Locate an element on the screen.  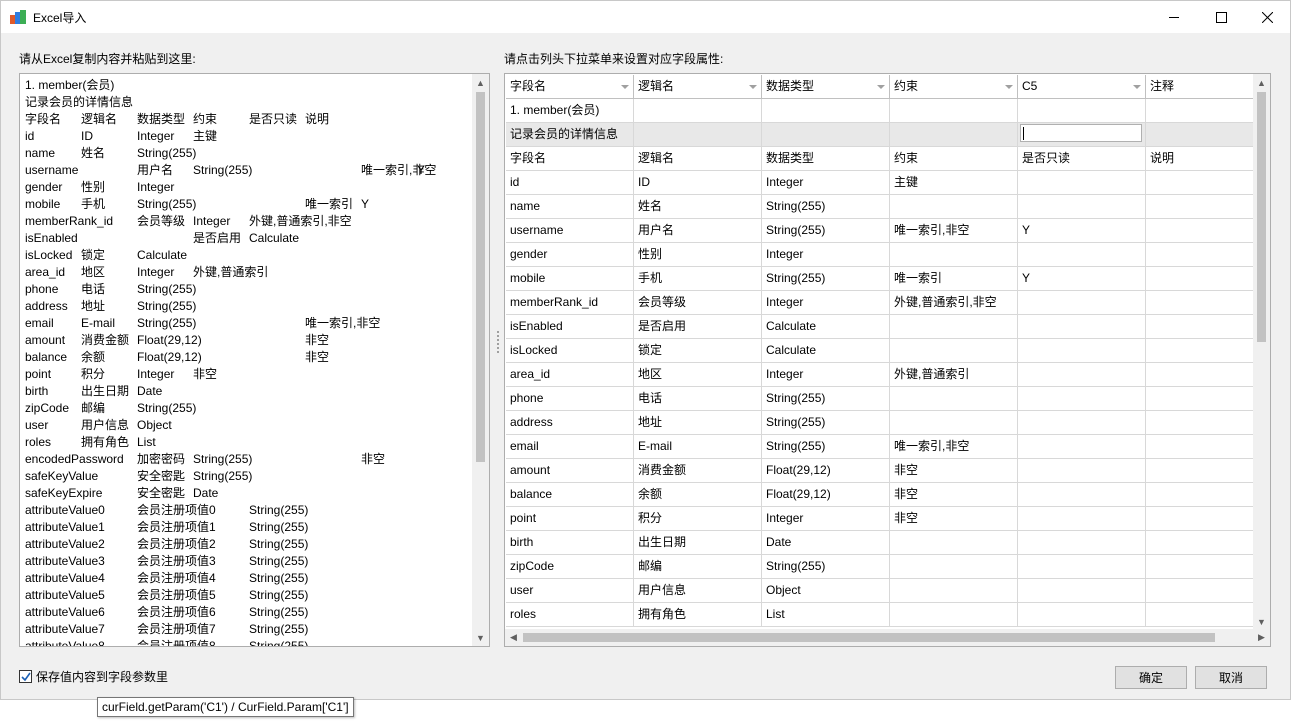
grid-row: isEnabled 是否启用 Calculate is located at coordinates (879, 327).